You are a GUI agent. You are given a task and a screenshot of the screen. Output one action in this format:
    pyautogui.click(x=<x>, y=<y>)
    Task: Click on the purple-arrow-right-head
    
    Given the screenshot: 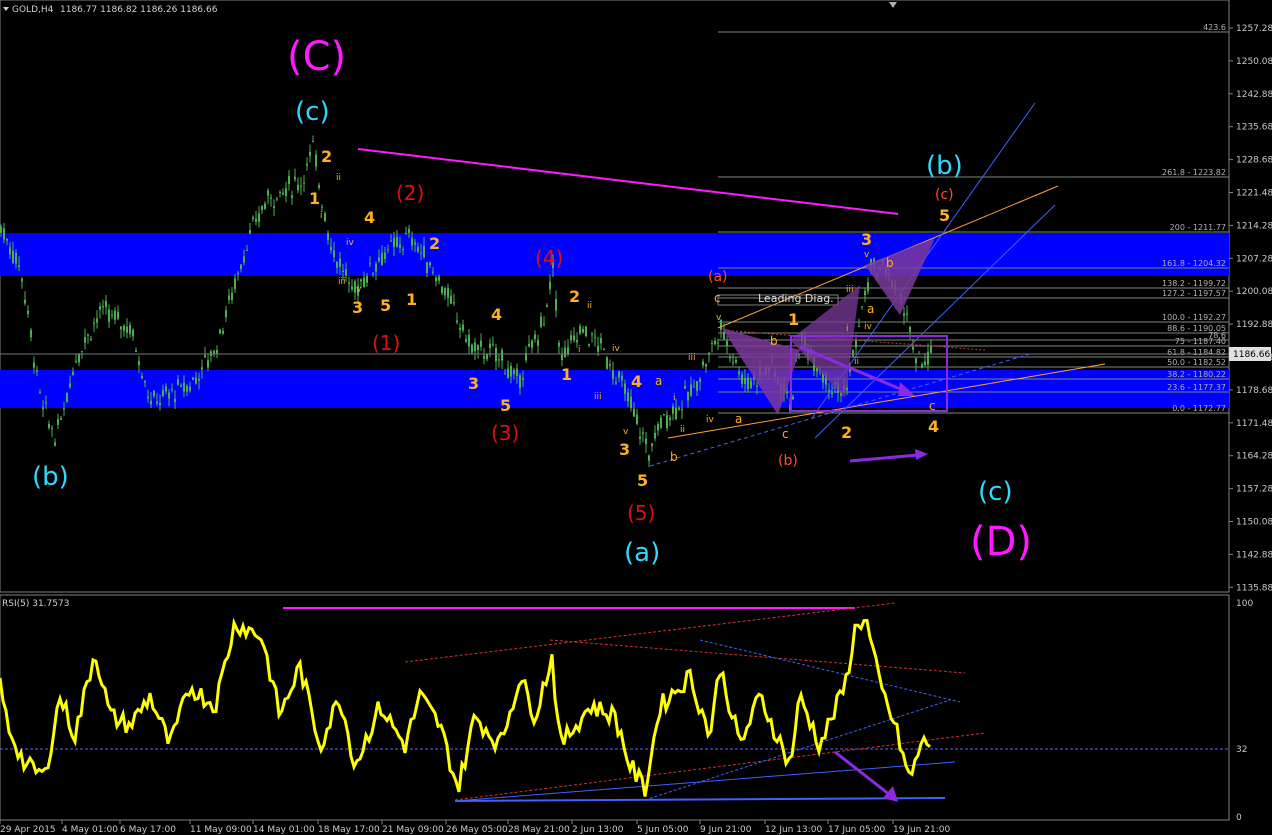 What is the action you would take?
    pyautogui.click(x=921, y=454)
    